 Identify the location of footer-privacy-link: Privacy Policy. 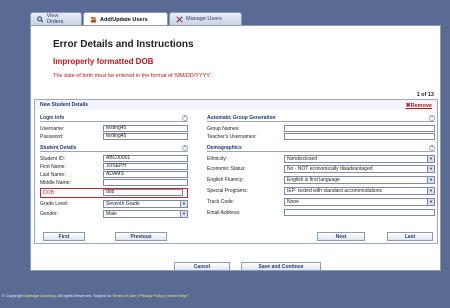
(151, 295).